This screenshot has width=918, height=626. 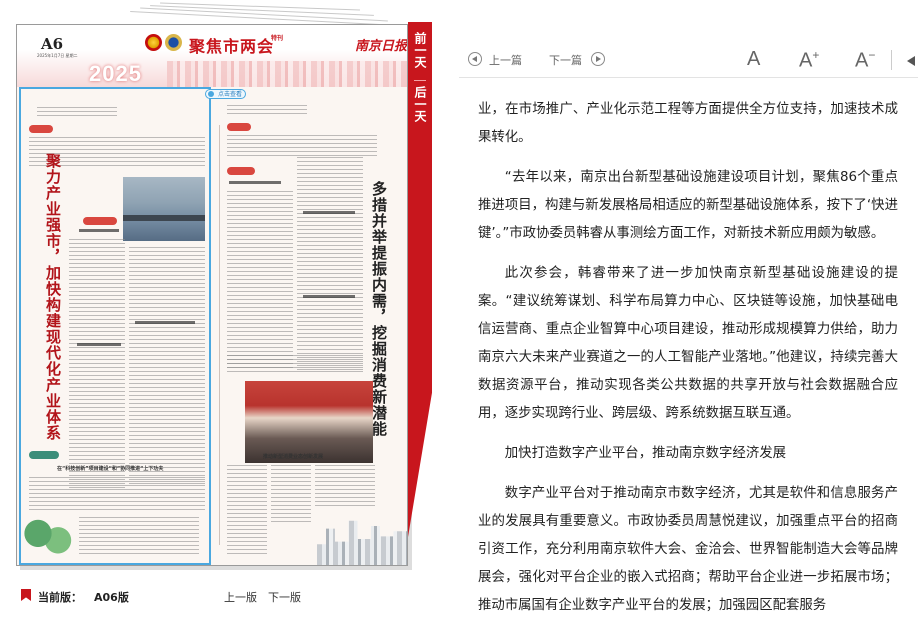 I want to click on plus-sign: +, so click(x=816, y=55).